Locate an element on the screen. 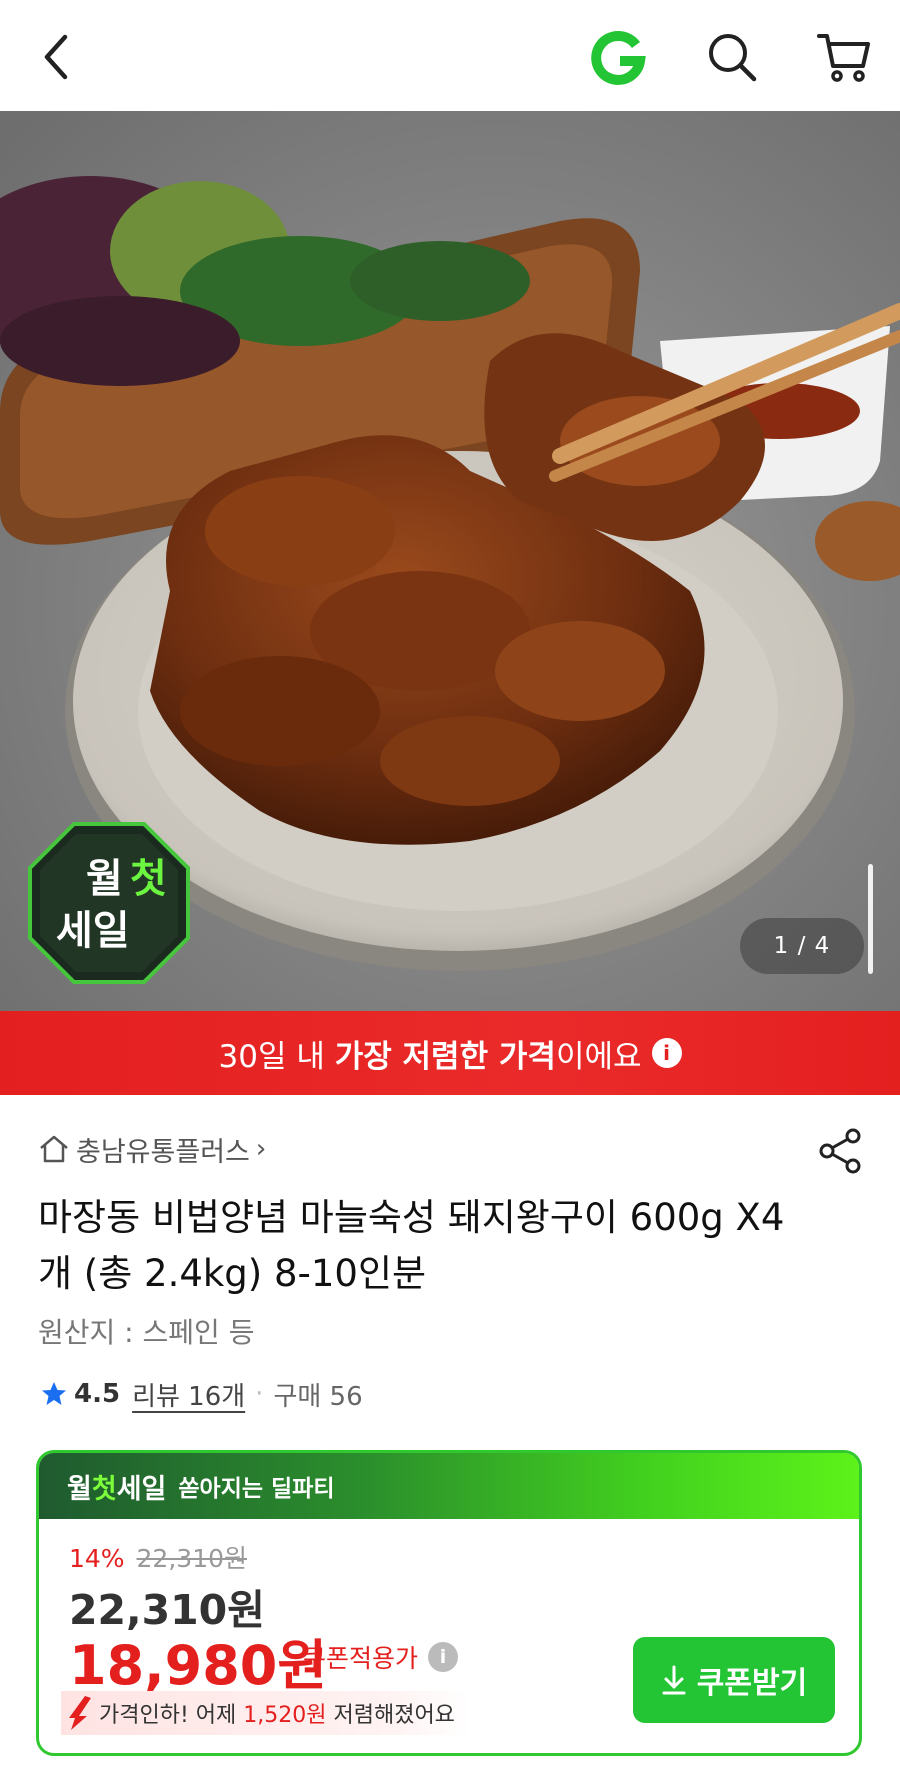  cart-button is located at coordinates (844, 57).